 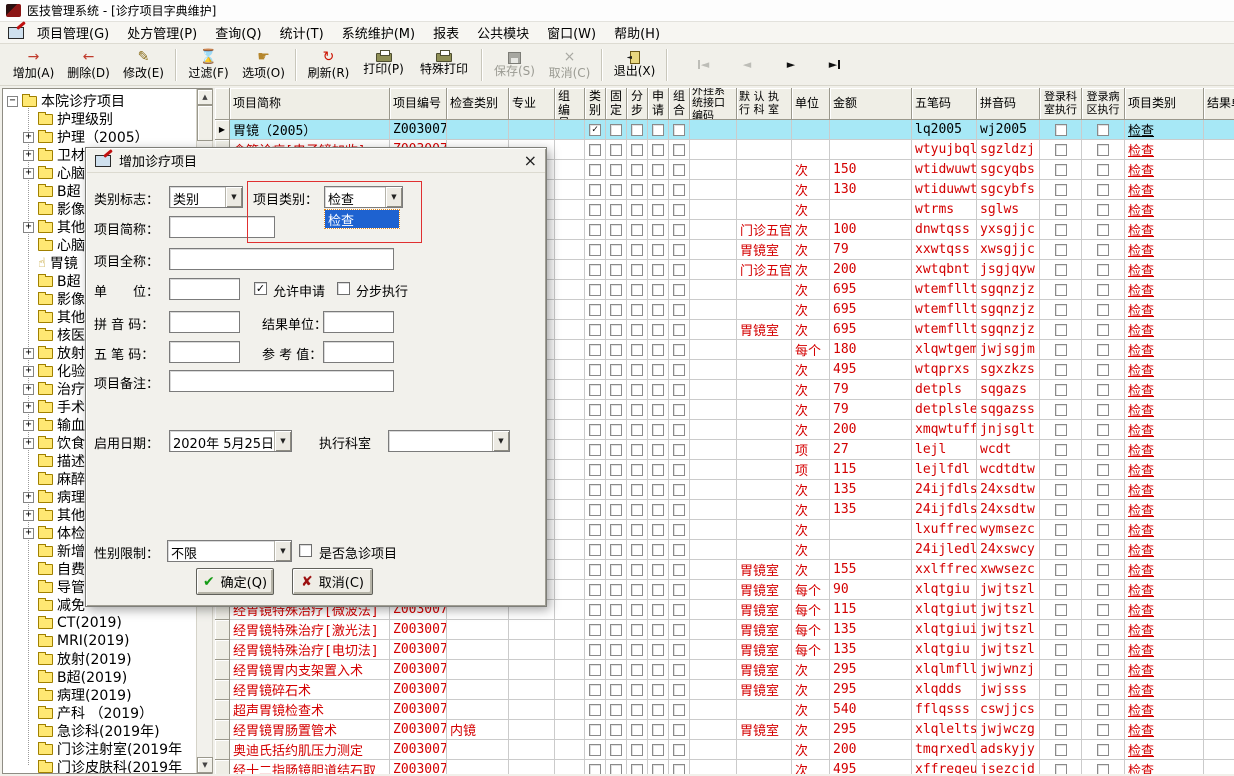 I want to click on chevron-down-icon: ▼, so click(x=500, y=441).